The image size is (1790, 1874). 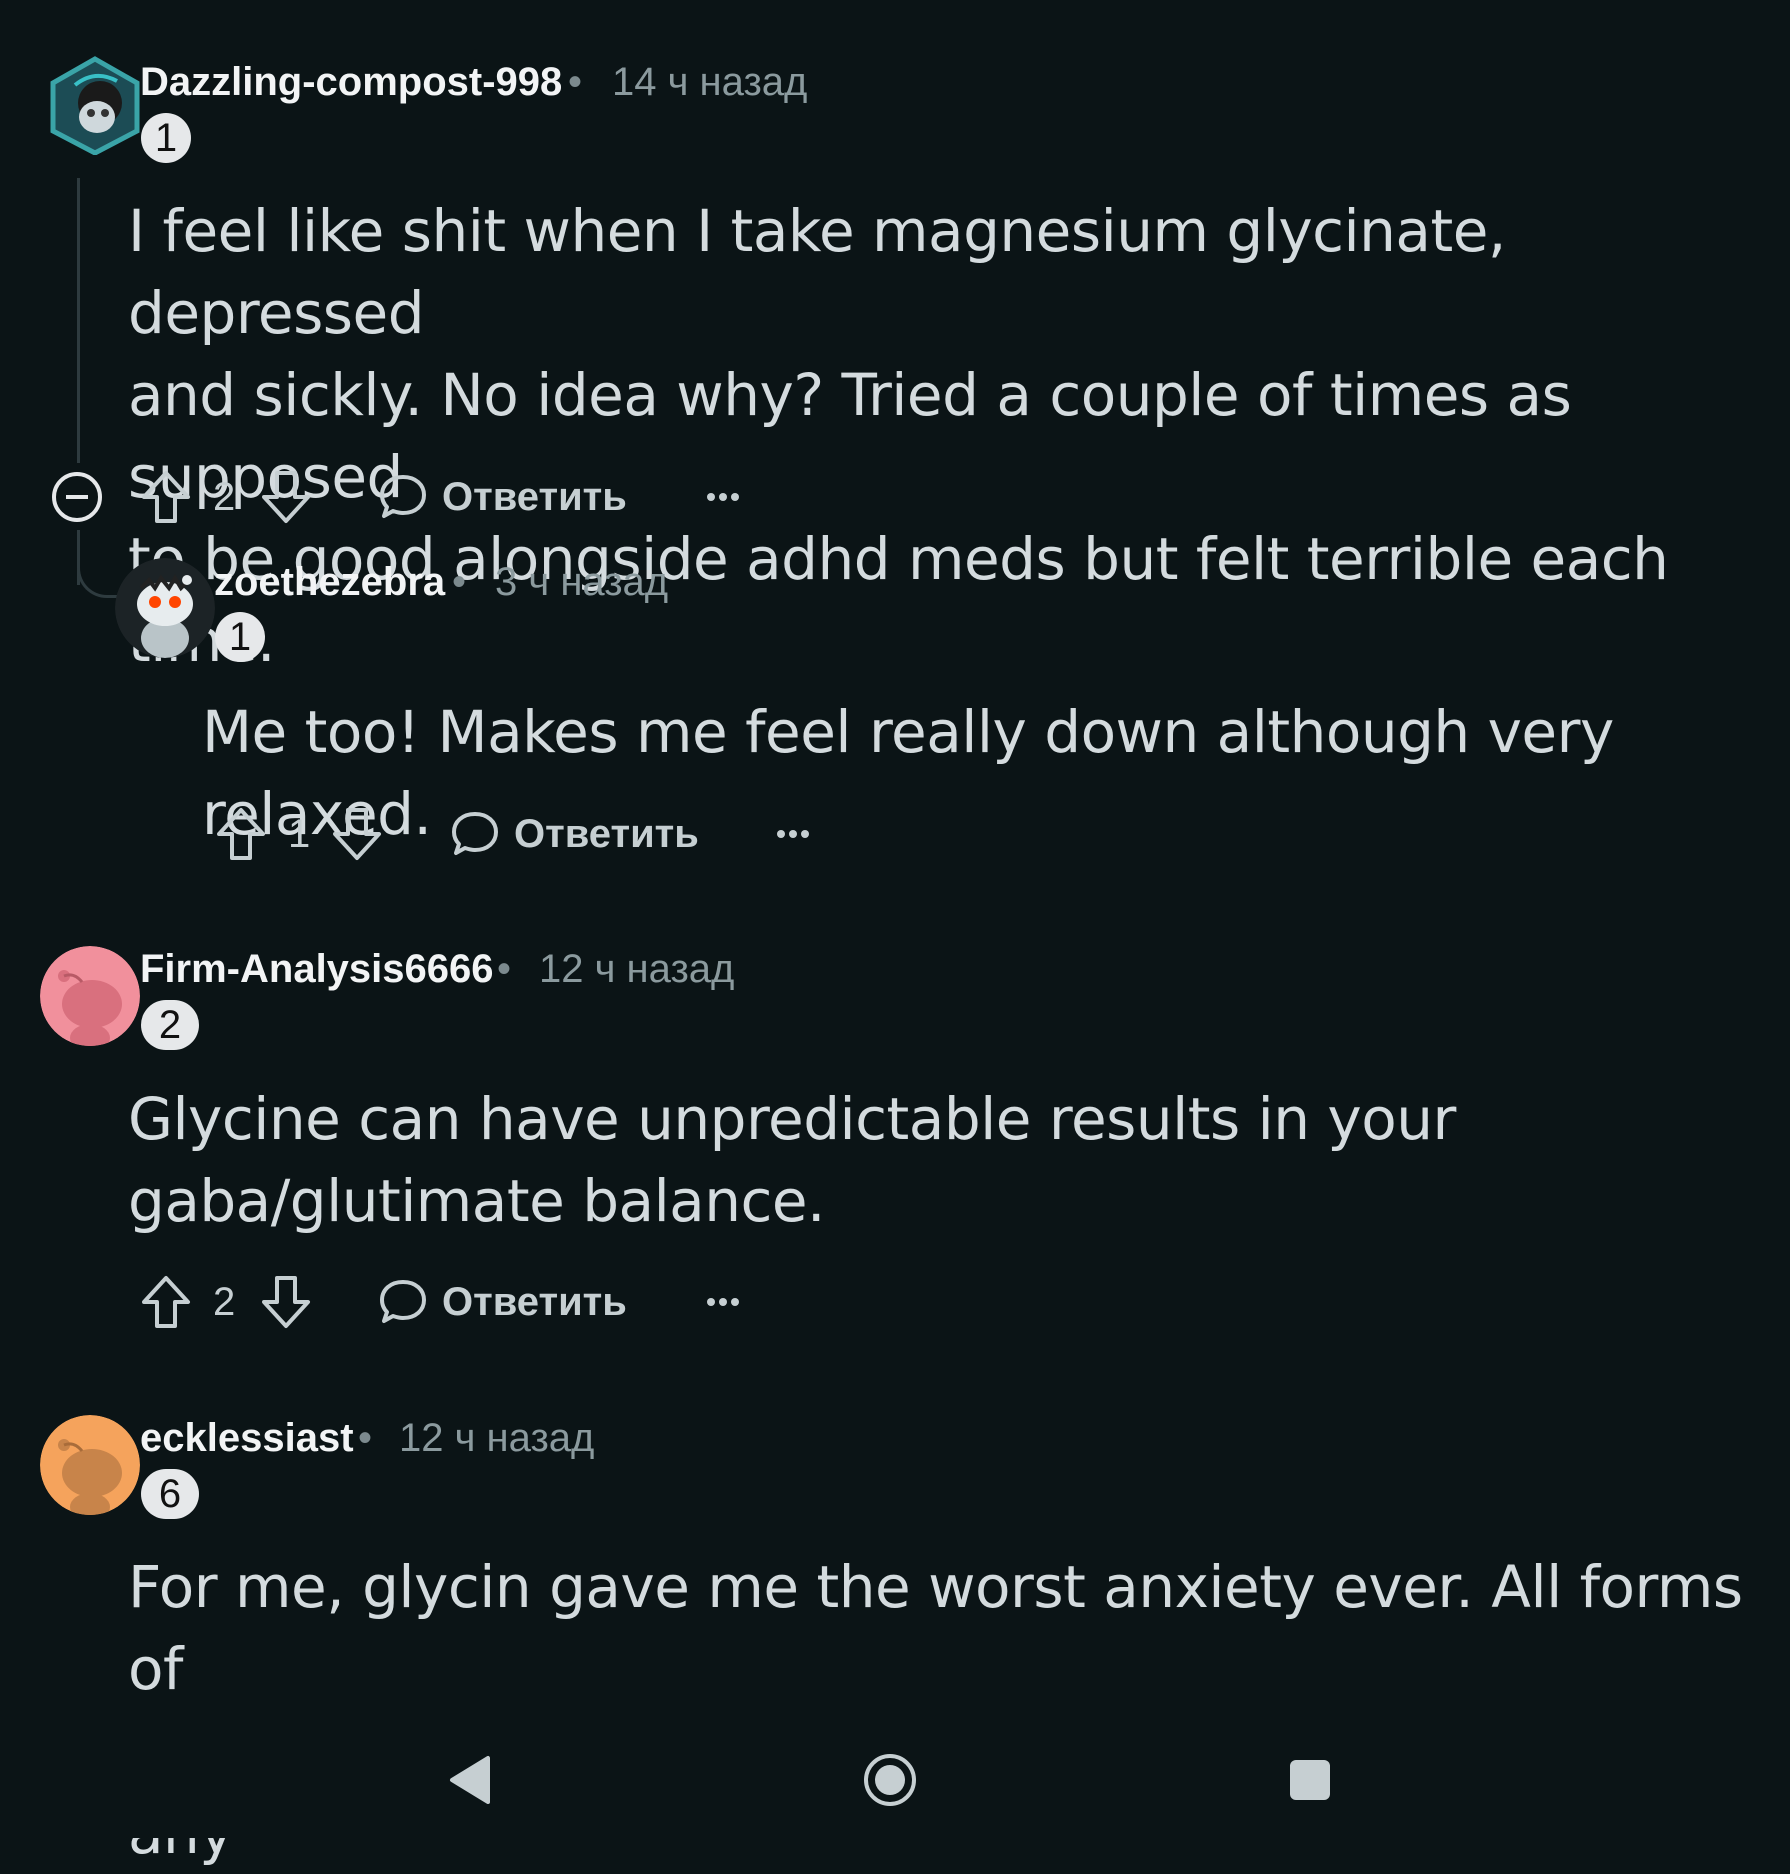 What do you see at coordinates (1310, 1787) in the screenshot?
I see `square-recent-icon` at bounding box center [1310, 1787].